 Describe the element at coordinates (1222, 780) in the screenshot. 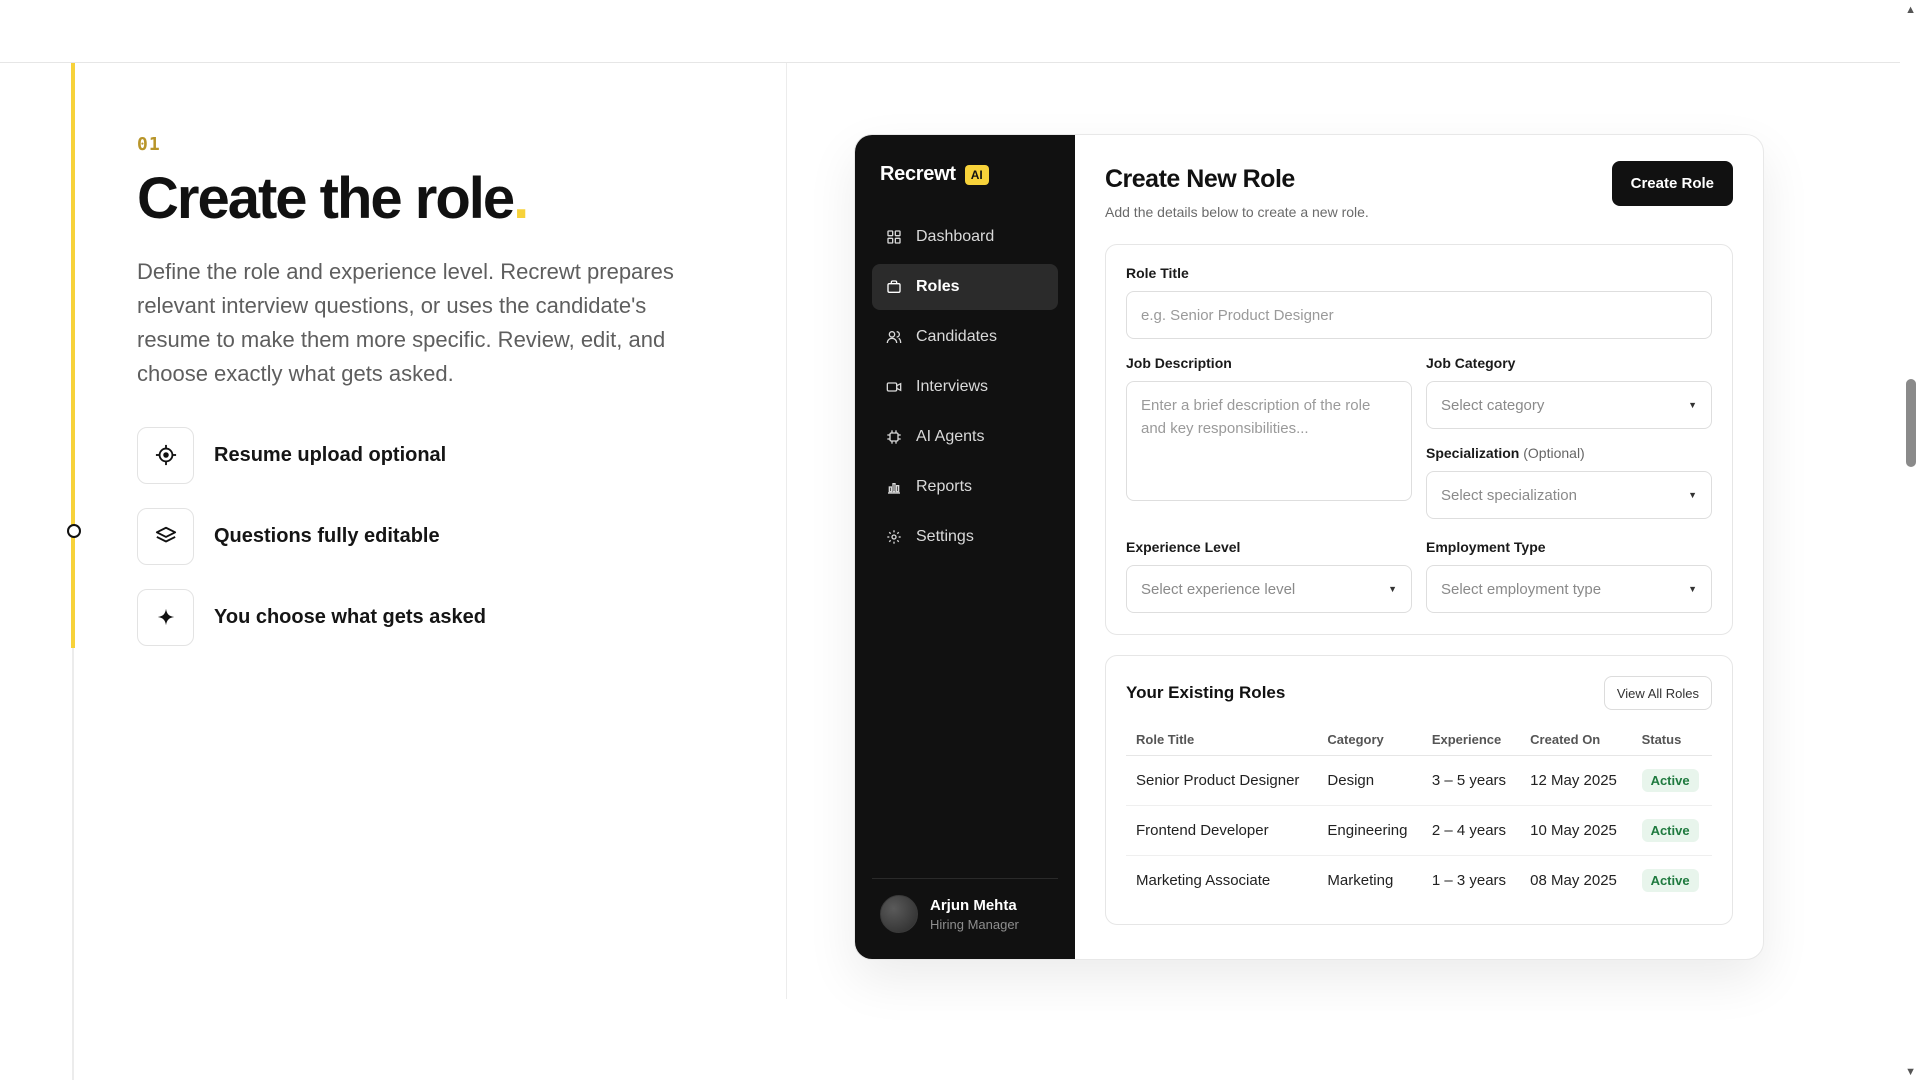

I see `role-title-cell: Senior Product Designer` at that location.